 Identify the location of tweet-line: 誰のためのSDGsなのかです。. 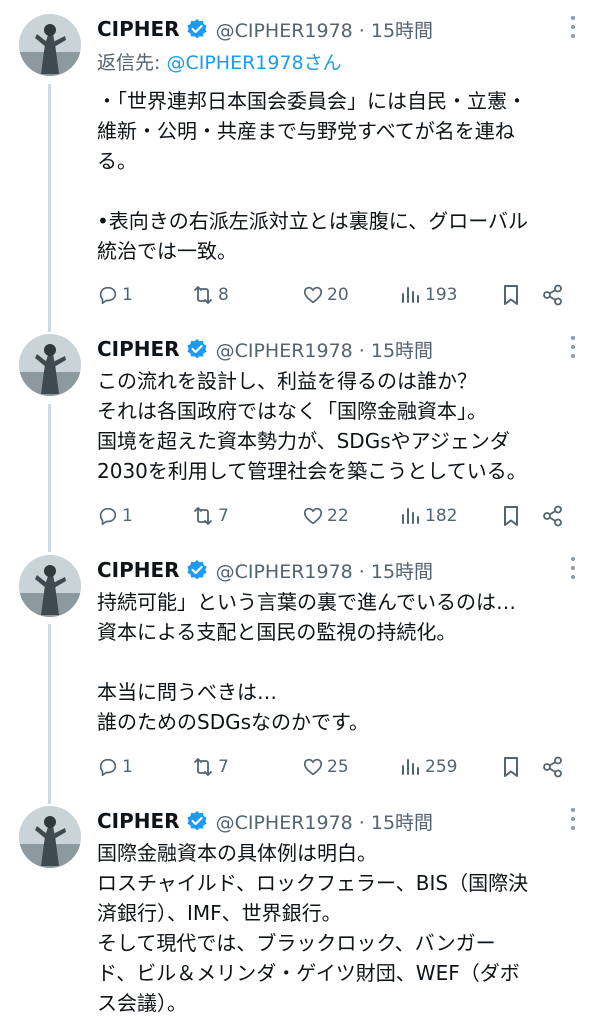
(233, 722).